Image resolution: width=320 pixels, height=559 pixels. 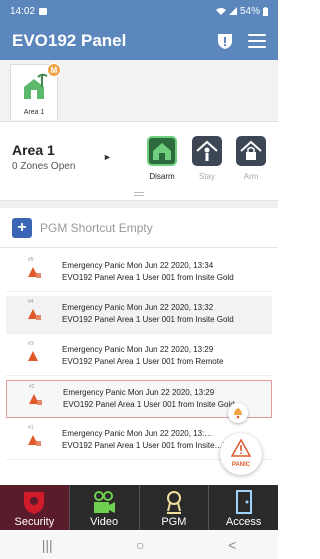 I want to click on access-door-icon, so click(x=243, y=502).